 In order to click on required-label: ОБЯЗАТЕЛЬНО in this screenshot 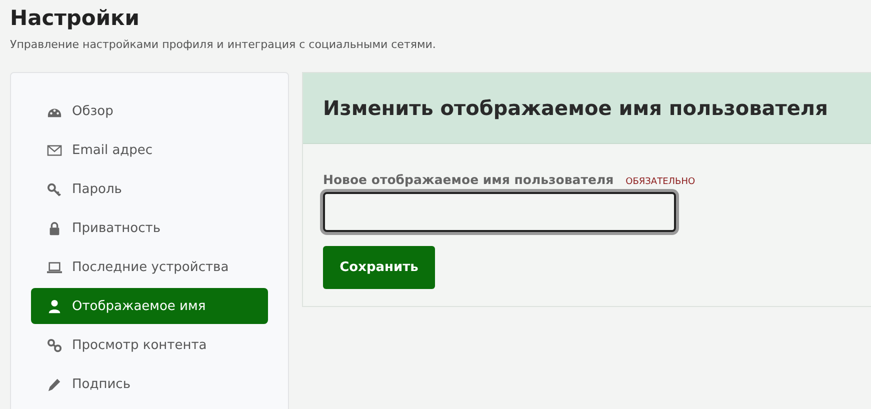, I will do `click(661, 182)`.